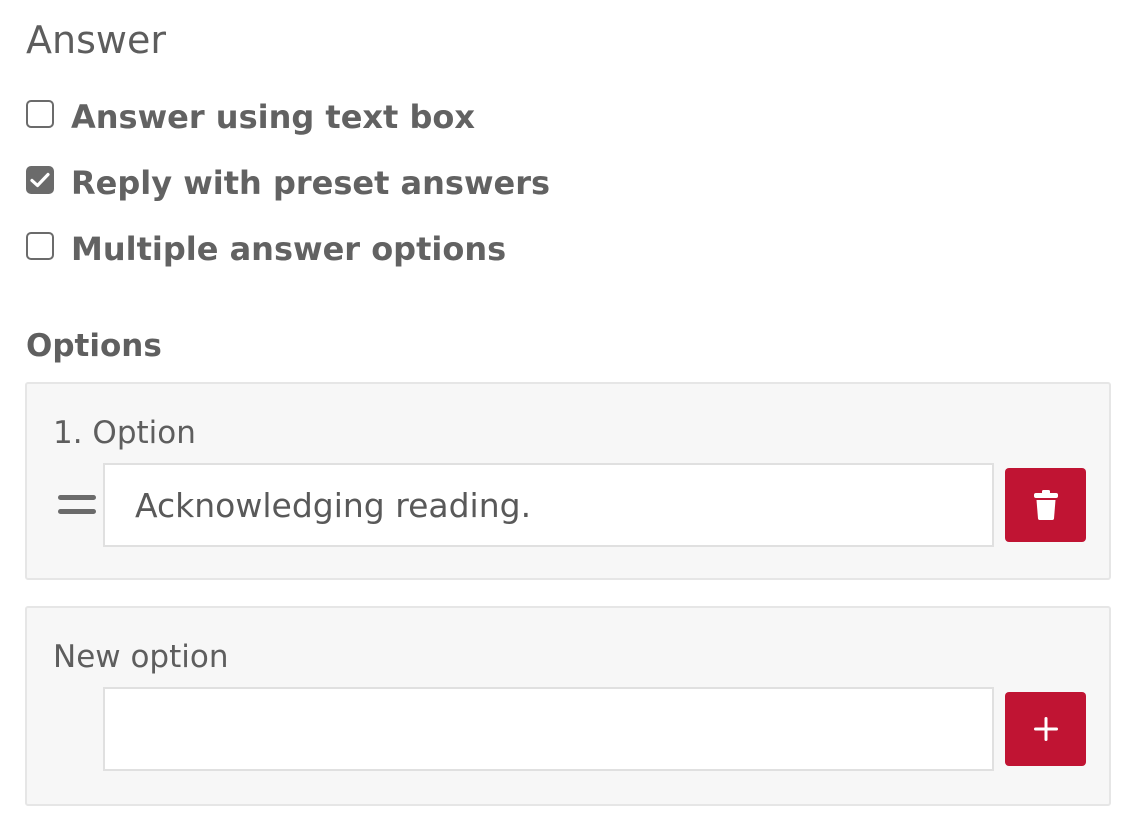 The height and width of the screenshot is (830, 1145). What do you see at coordinates (548, 505) in the screenshot?
I see `option-text-input` at bounding box center [548, 505].